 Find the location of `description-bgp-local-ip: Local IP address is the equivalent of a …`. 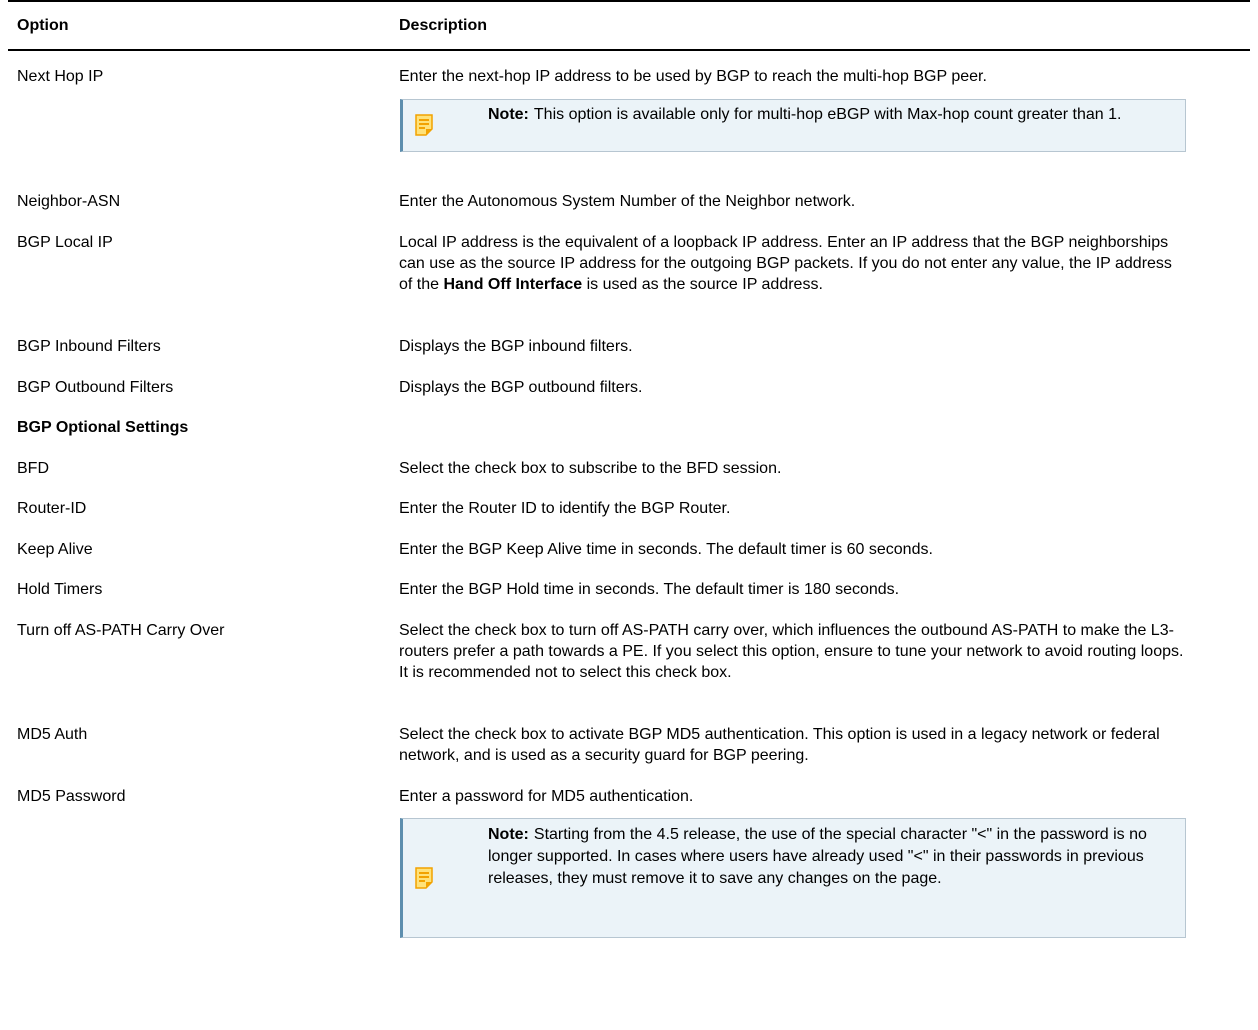

description-bgp-local-ip: Local IP address is the equivalent of a … is located at coordinates (794, 263).